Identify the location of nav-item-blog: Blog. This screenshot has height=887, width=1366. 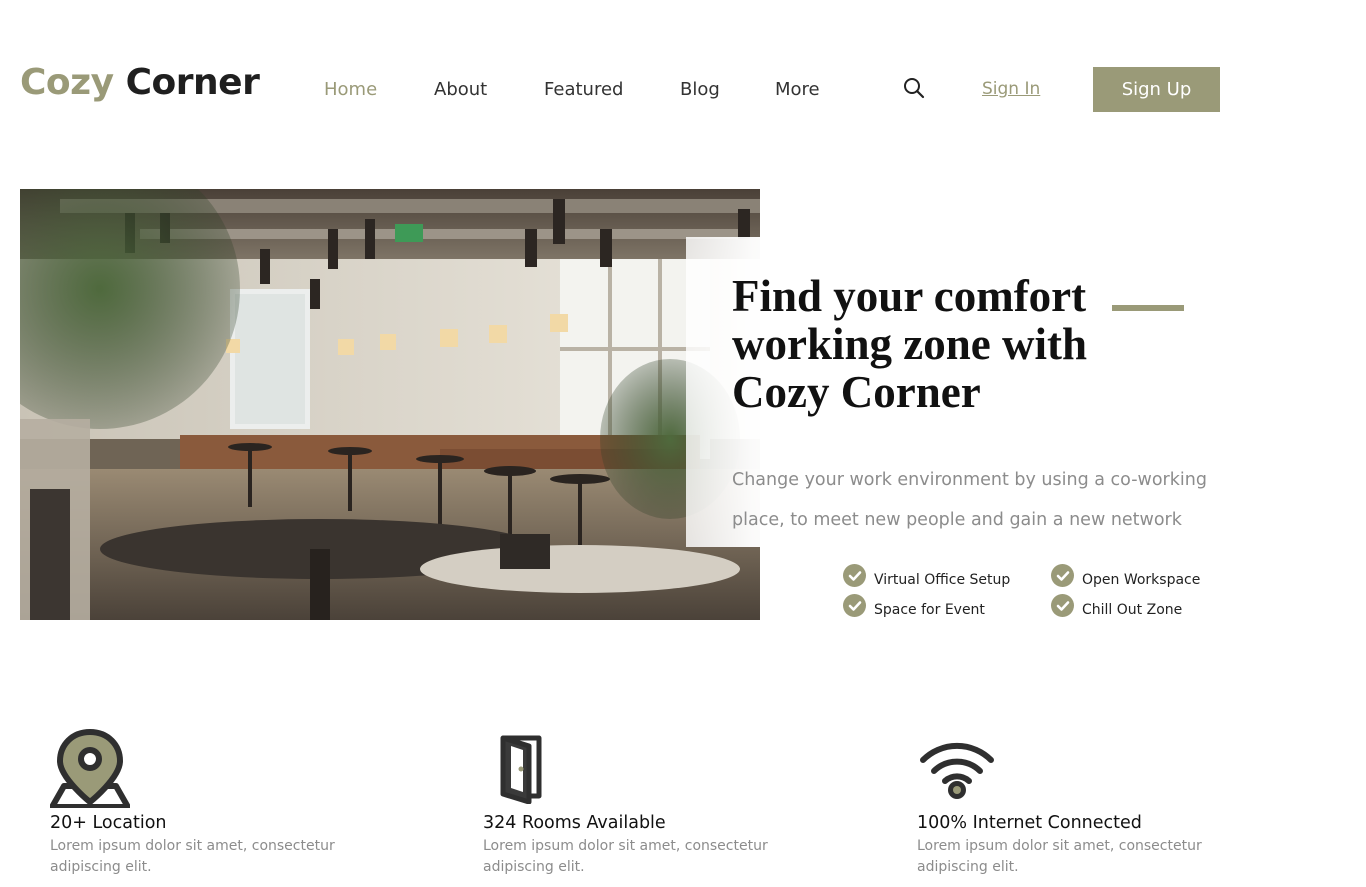
(700, 90).